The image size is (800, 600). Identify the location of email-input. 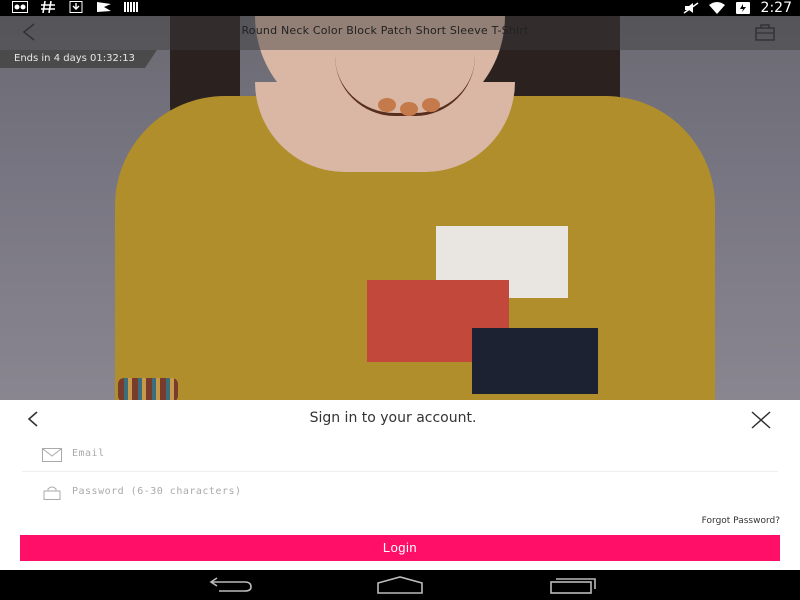
(372, 453).